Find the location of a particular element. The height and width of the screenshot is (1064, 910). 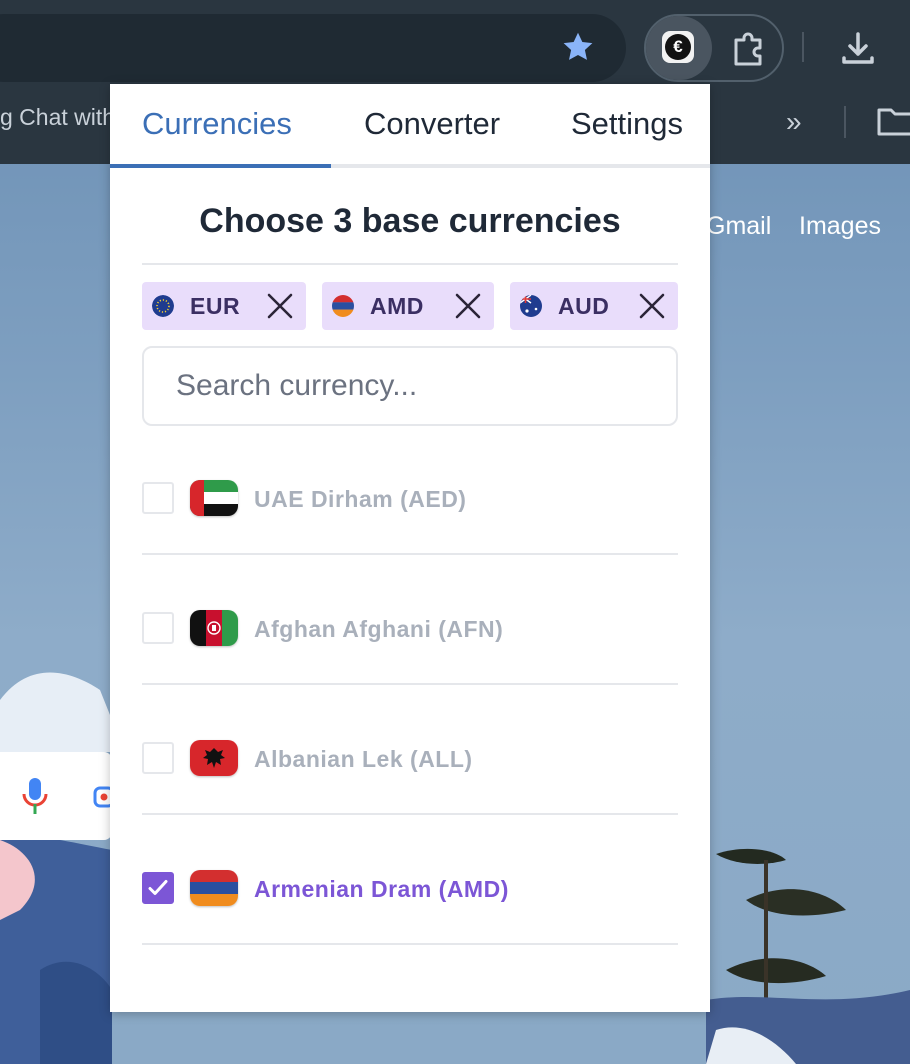

selected-chip-amd: AMD is located at coordinates (408, 306).